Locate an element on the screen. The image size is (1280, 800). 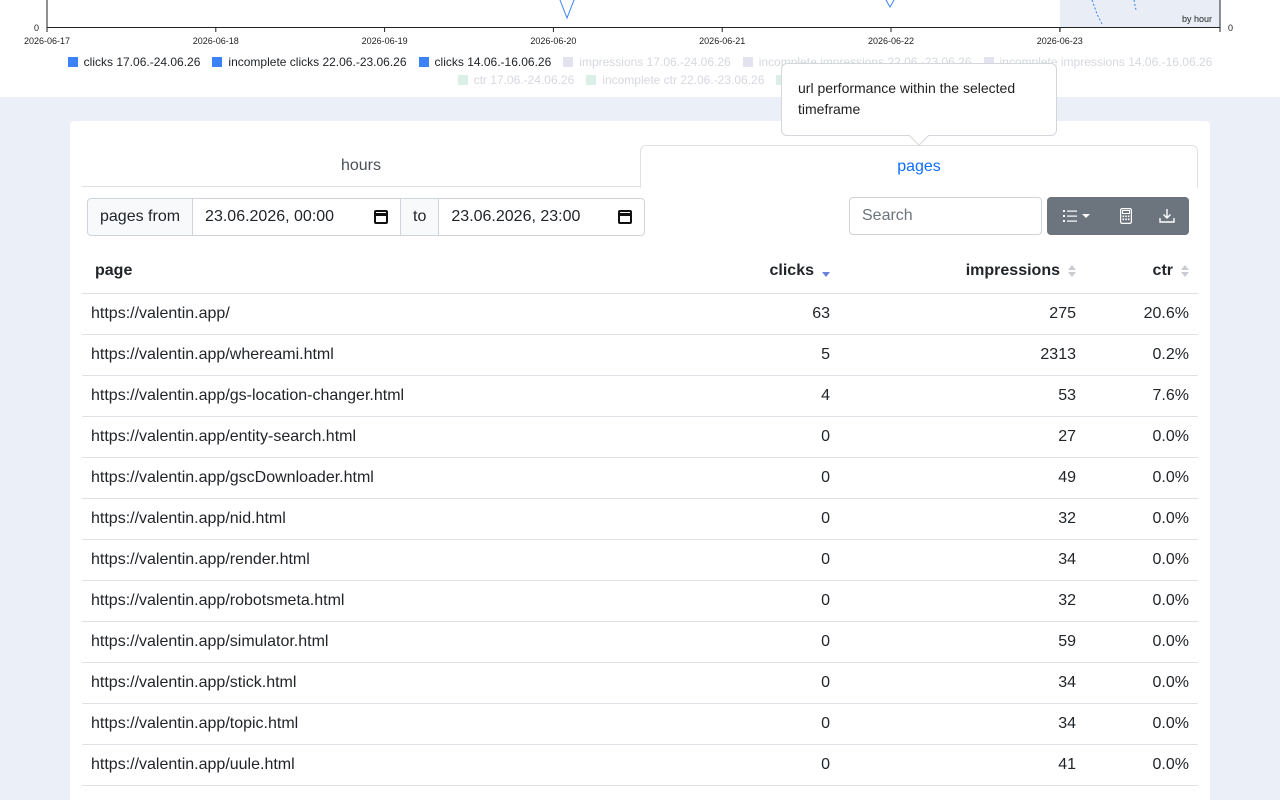
cell-impressions: 59 is located at coordinates (1067, 641).